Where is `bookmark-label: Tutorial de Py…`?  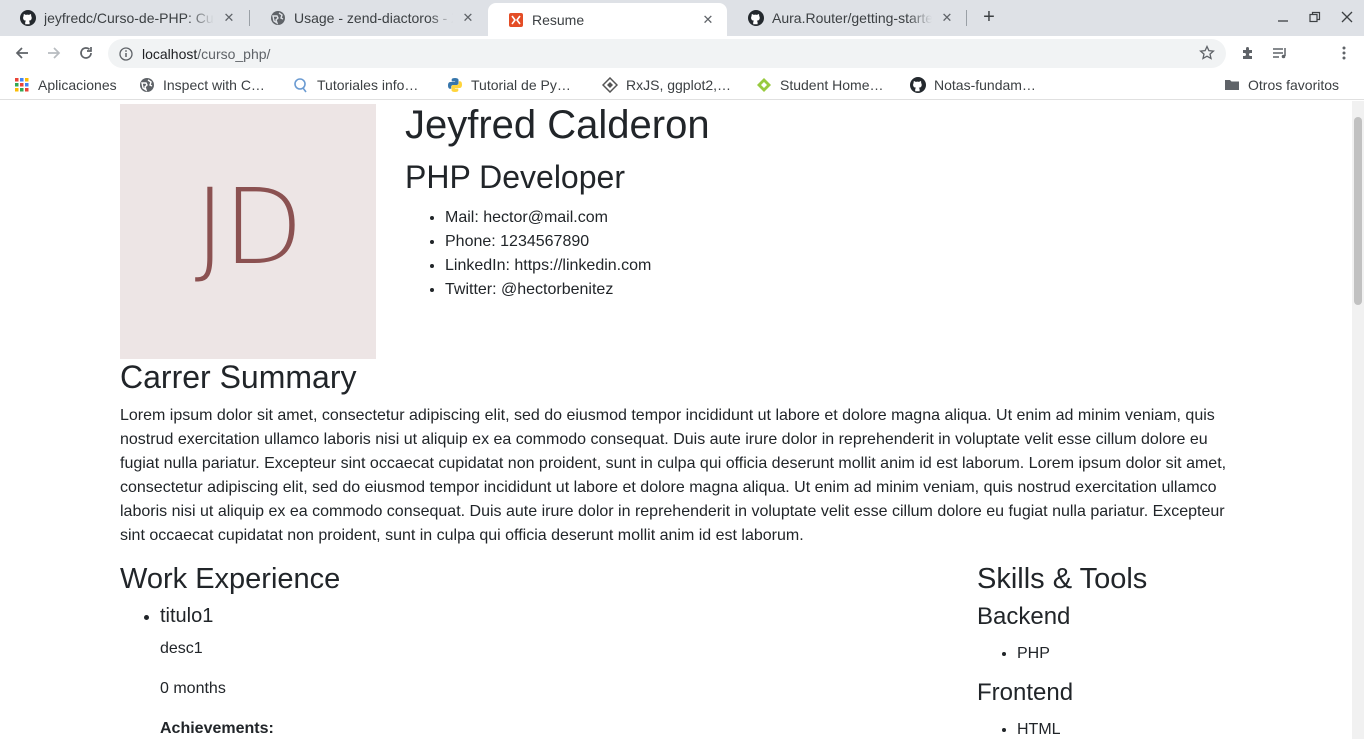
bookmark-label: Tutorial de Py… is located at coordinates (521, 85).